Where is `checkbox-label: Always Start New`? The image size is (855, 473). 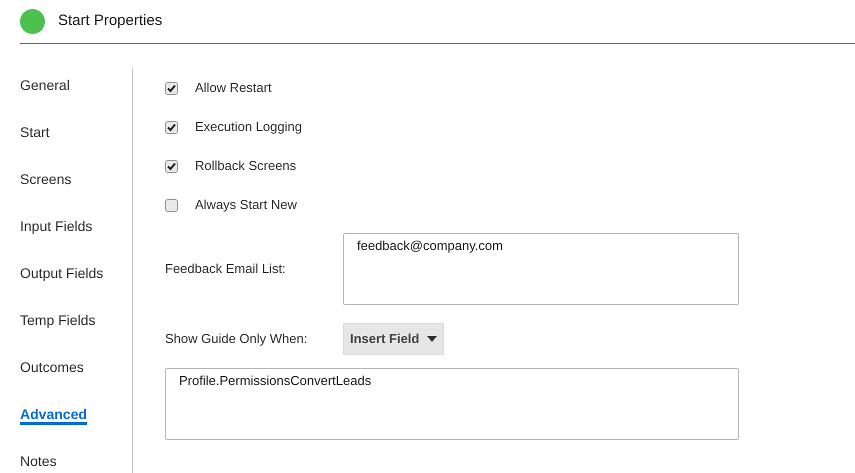 checkbox-label: Always Start New is located at coordinates (246, 205).